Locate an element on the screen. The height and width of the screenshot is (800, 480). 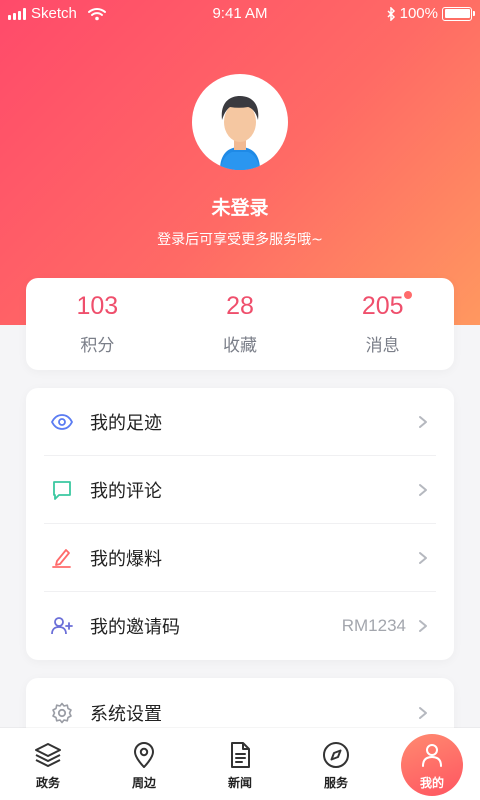
avatar is located at coordinates (240, 122).